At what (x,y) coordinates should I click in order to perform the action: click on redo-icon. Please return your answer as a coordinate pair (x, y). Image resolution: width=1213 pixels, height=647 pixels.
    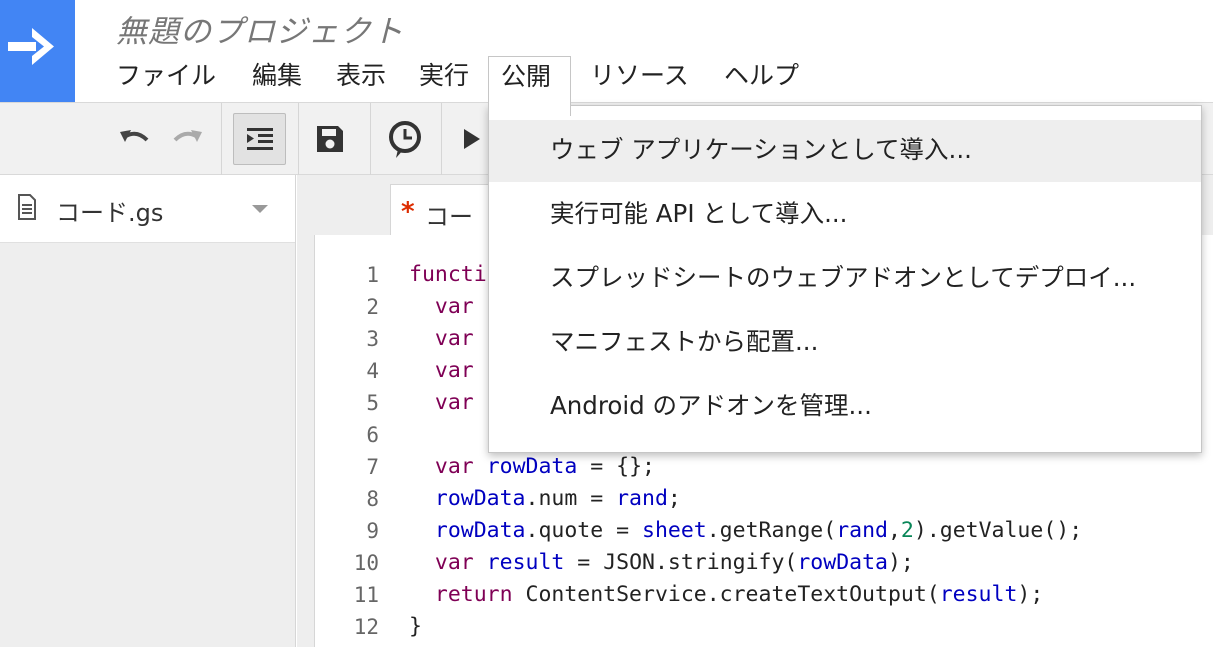
    Looking at the image, I should click on (187, 136).